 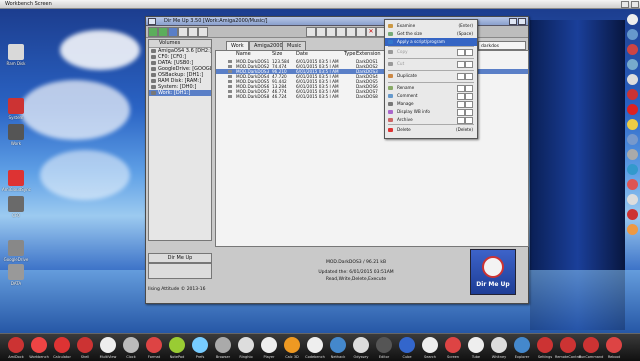 What do you see at coordinates (16, 207) in the screenshot?
I see `desktop-icon: CF0` at bounding box center [16, 207].